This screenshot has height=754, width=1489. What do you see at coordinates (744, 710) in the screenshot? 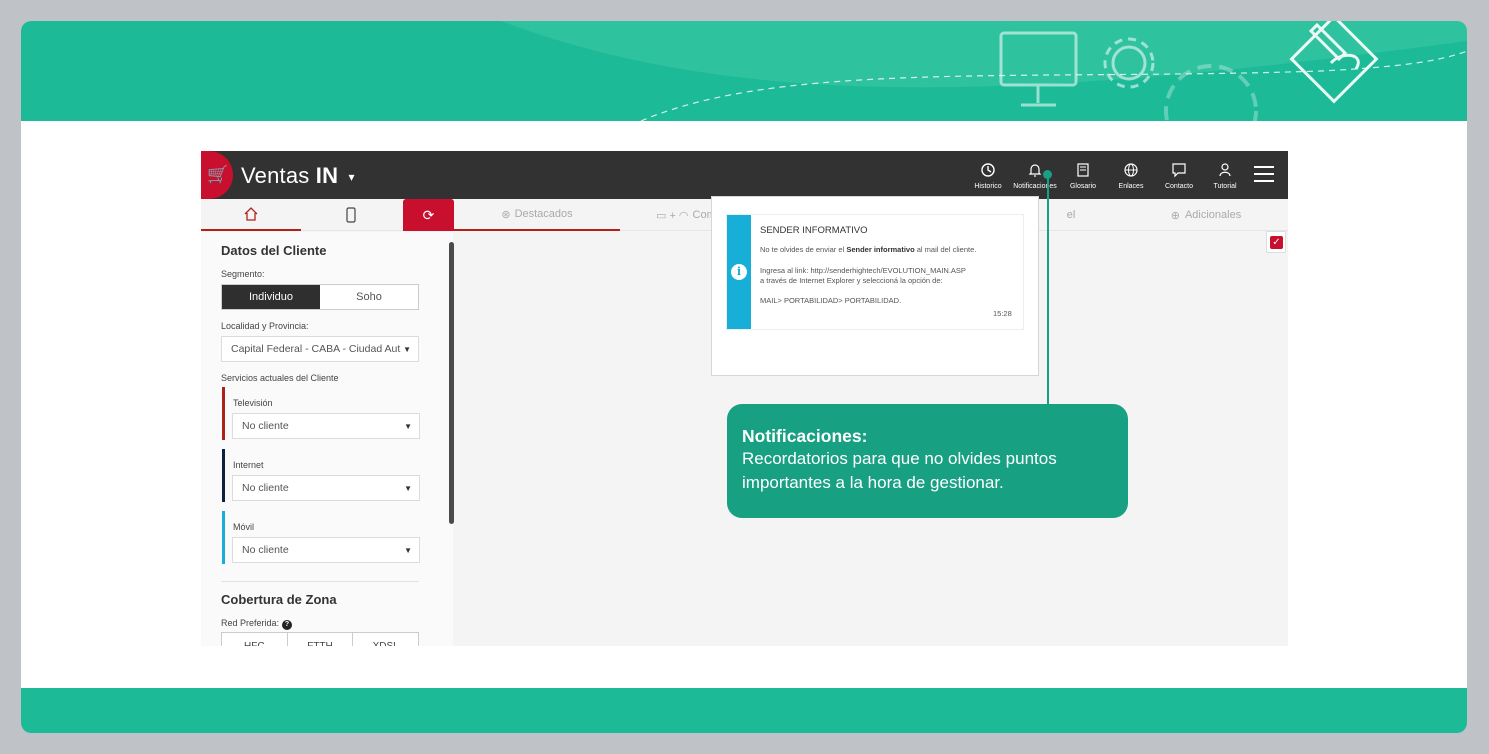
I see `footer-band` at bounding box center [744, 710].